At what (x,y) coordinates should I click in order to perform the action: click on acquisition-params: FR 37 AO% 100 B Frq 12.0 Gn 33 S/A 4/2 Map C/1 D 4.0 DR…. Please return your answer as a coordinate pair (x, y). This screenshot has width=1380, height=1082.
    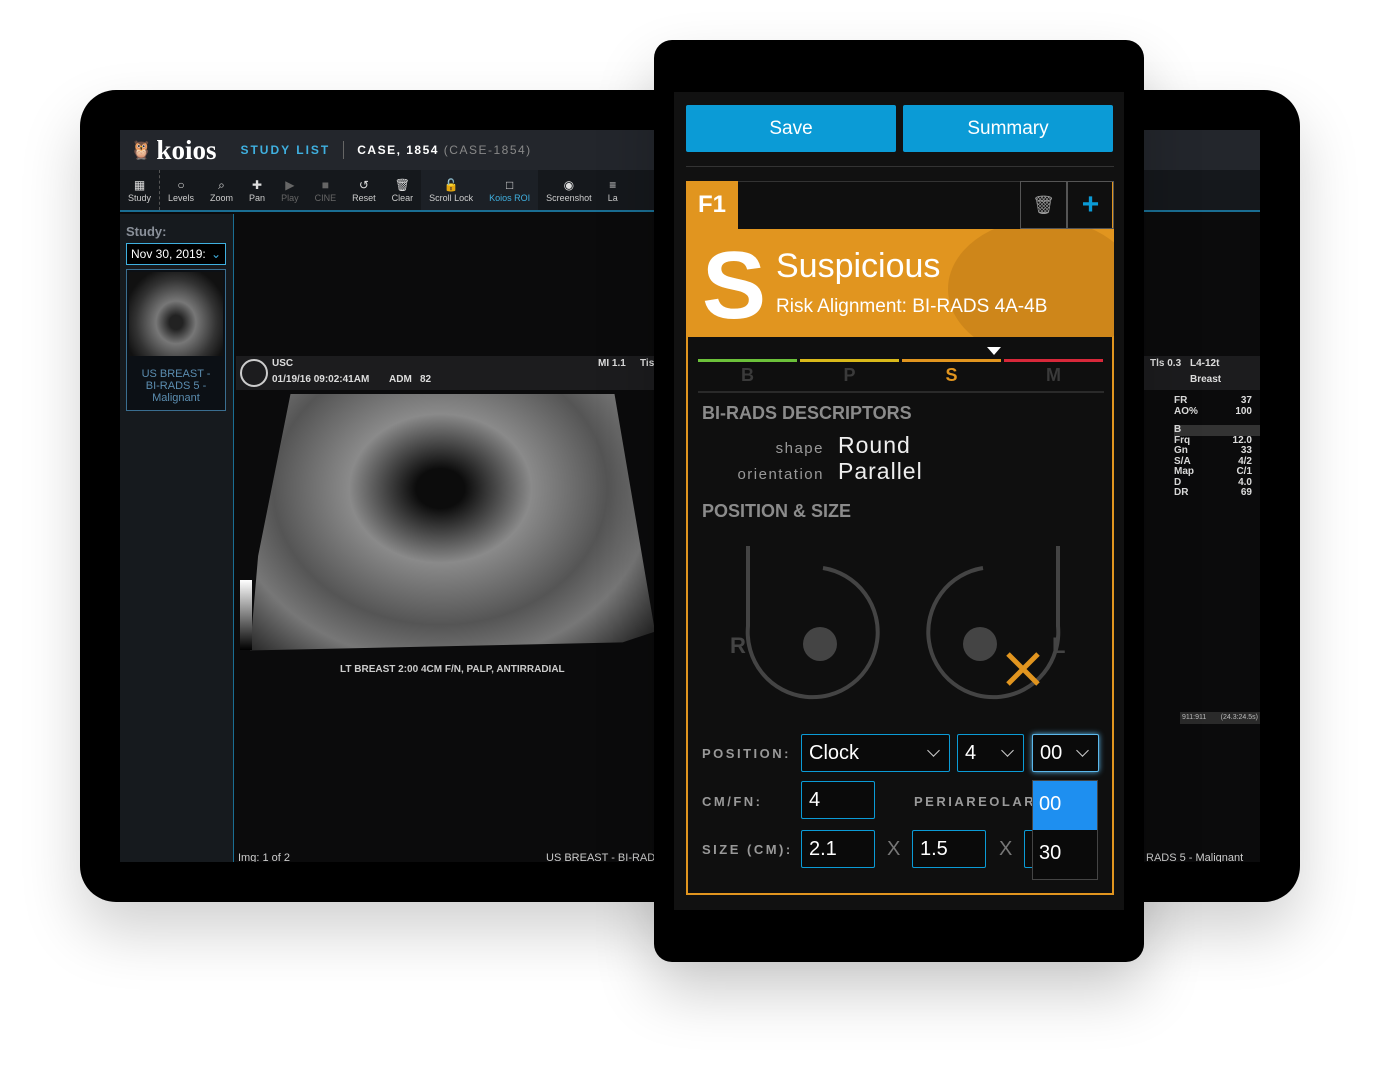
    Looking at the image, I should click on (1217, 444).